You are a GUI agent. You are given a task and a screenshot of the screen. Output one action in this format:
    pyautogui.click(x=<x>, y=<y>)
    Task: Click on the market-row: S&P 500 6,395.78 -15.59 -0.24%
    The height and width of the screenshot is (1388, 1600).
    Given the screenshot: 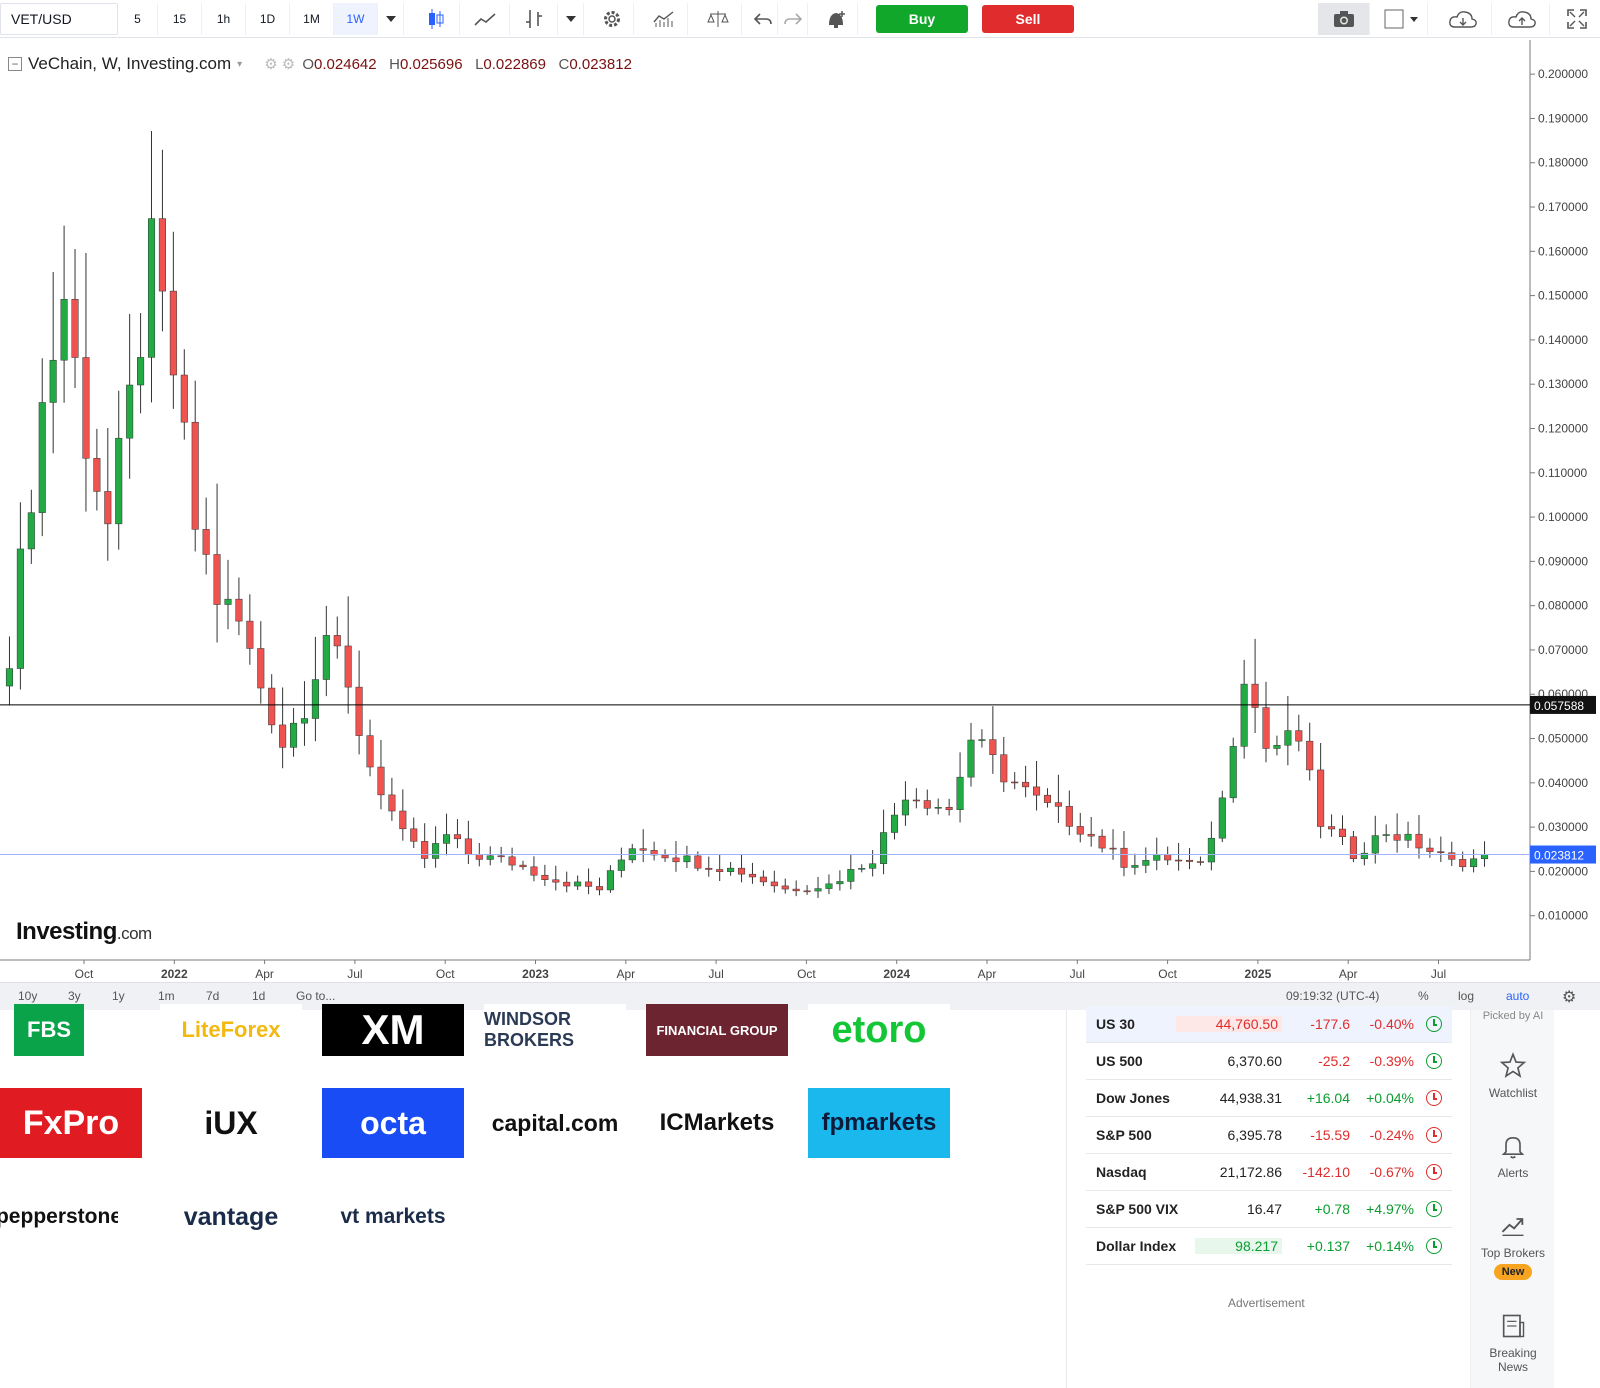 What is the action you would take?
    pyautogui.click(x=1269, y=1135)
    